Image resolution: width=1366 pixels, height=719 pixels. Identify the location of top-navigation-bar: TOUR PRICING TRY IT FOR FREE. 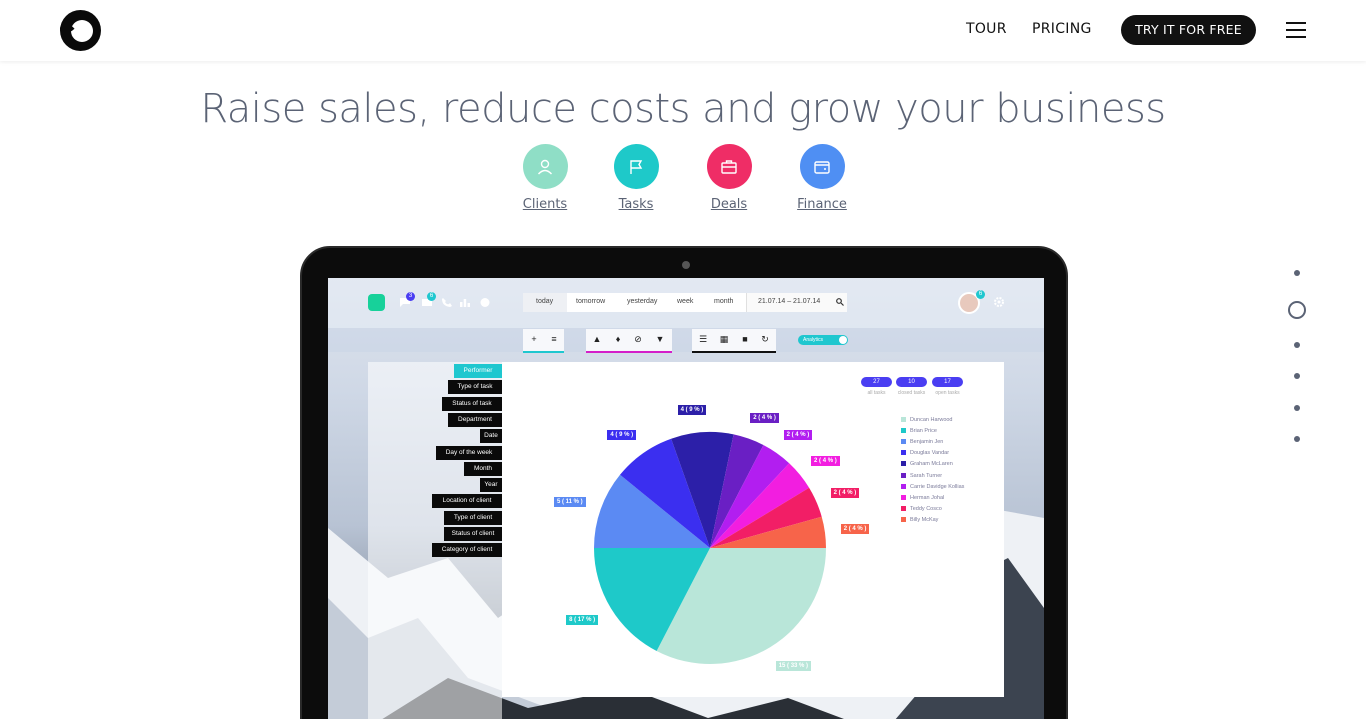
(683, 30).